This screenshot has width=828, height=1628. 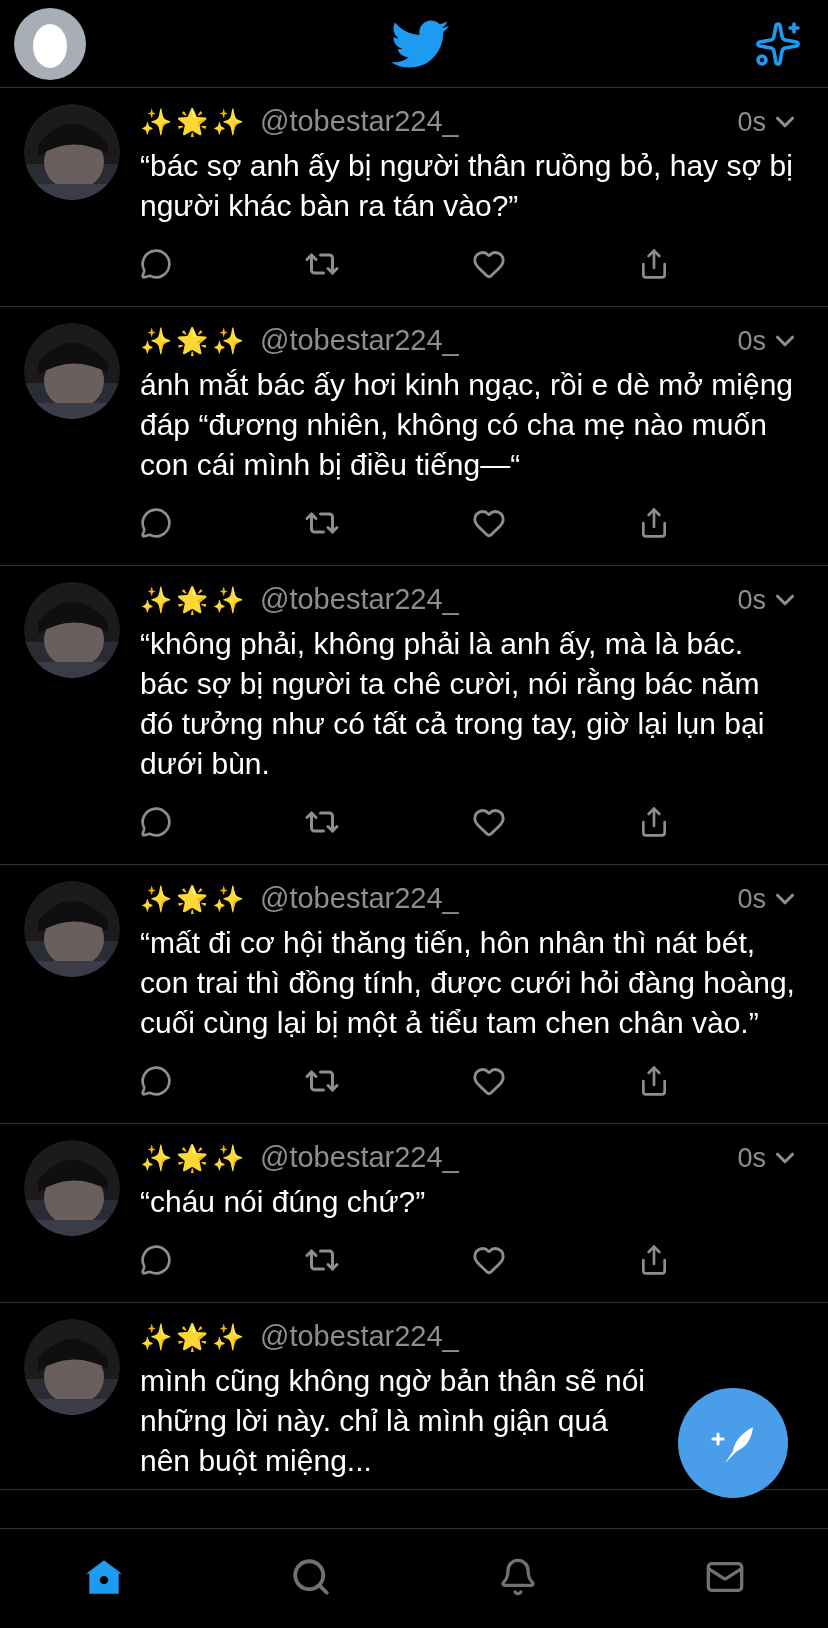 I want to click on tweet-text: ánh mắt bác ấy hơi kinh ngạc, rồi e dè mở miệng đáp “đương nhiên, không có cha mẹ nào muốn con cái mình bị điều tiếng—“, so click(x=467, y=425).